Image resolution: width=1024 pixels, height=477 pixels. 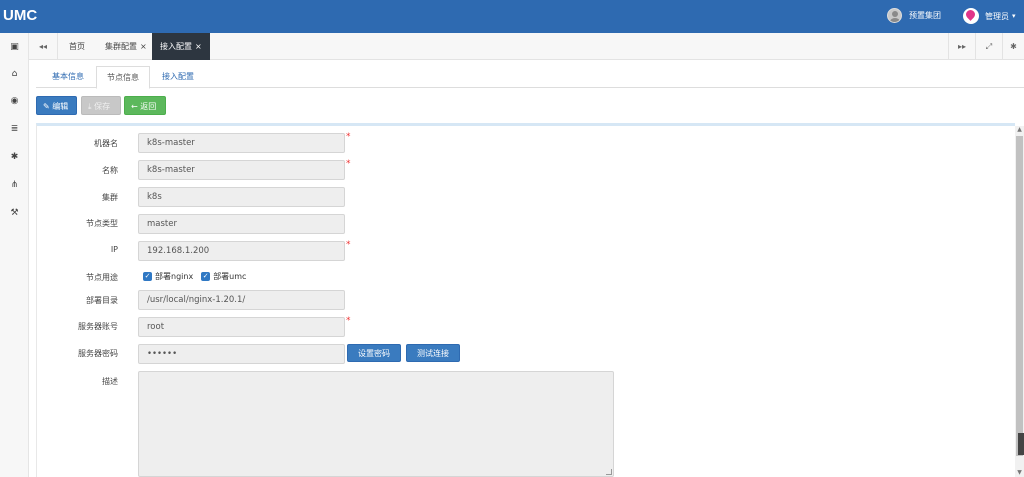 I want to click on org-label: 预置集团, so click(x=925, y=15).